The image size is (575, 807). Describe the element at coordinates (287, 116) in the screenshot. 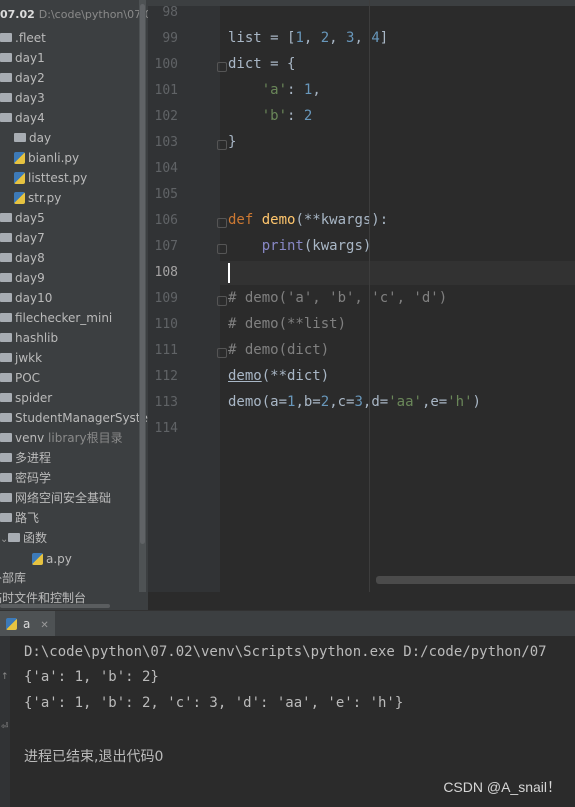

I see `code-line-102: 'b': 2` at that location.